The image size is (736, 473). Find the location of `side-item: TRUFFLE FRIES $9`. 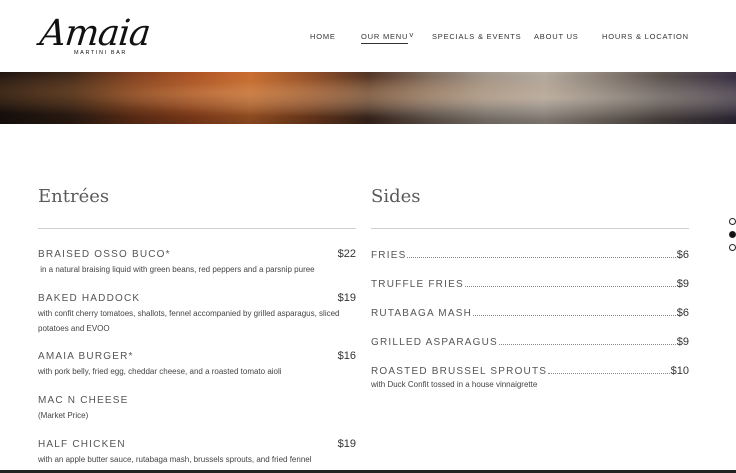

side-item: TRUFFLE FRIES $9 is located at coordinates (530, 284).